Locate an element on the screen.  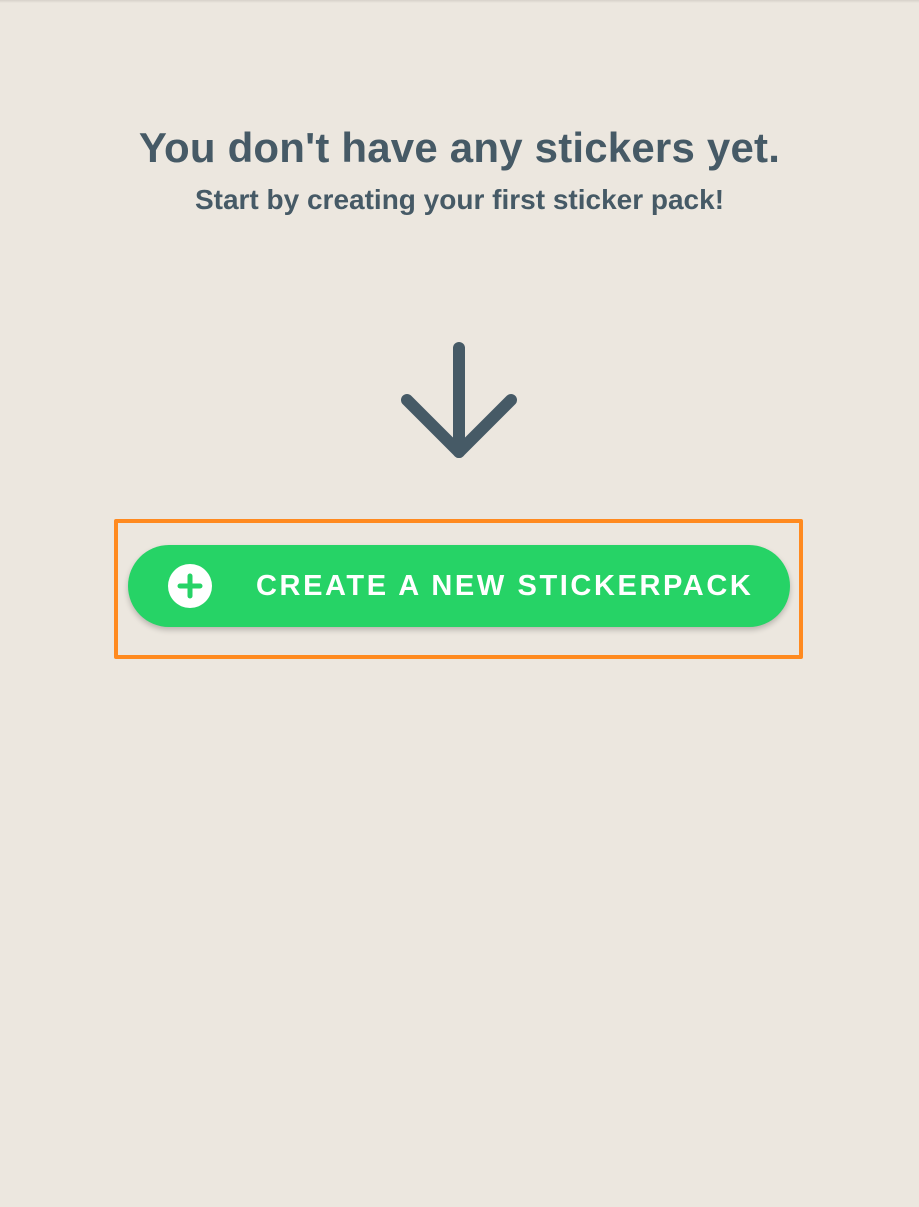
create-sticker-pack-button: CREATE A NEW STICKERPACK is located at coordinates (459, 586).